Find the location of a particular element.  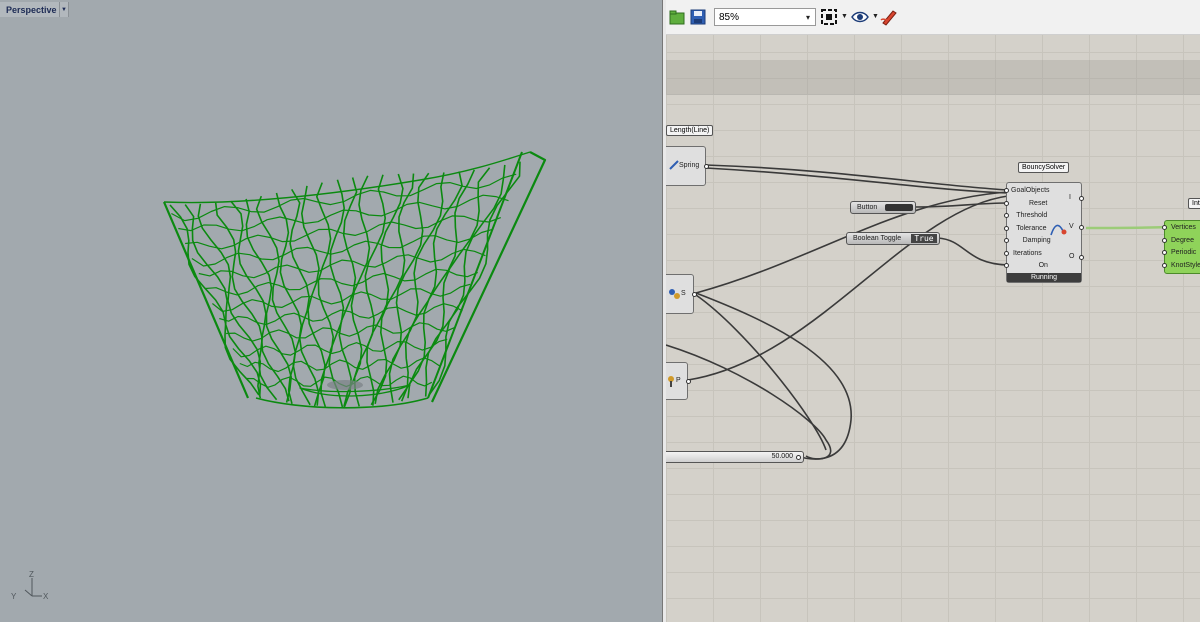

boolean-toggle-component: Boolean Toggle True is located at coordinates (893, 238).